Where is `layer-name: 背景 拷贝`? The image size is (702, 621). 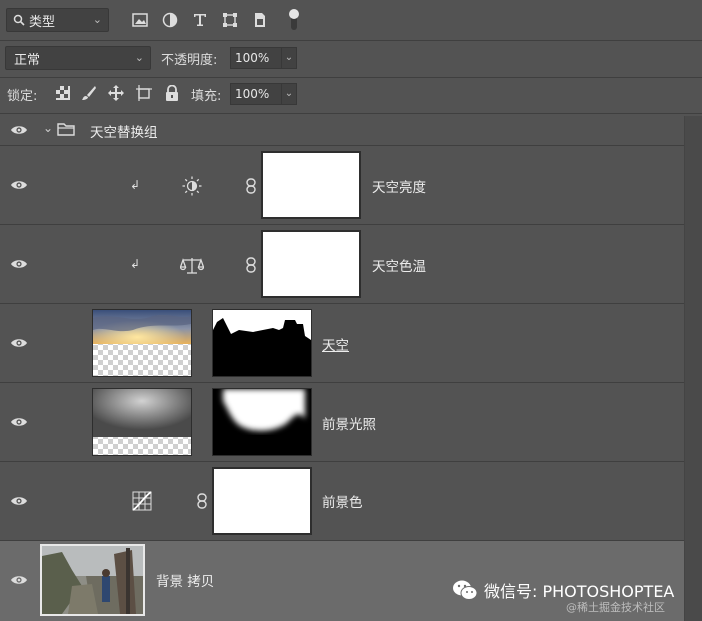
layer-name: 背景 拷贝 is located at coordinates (185, 582).